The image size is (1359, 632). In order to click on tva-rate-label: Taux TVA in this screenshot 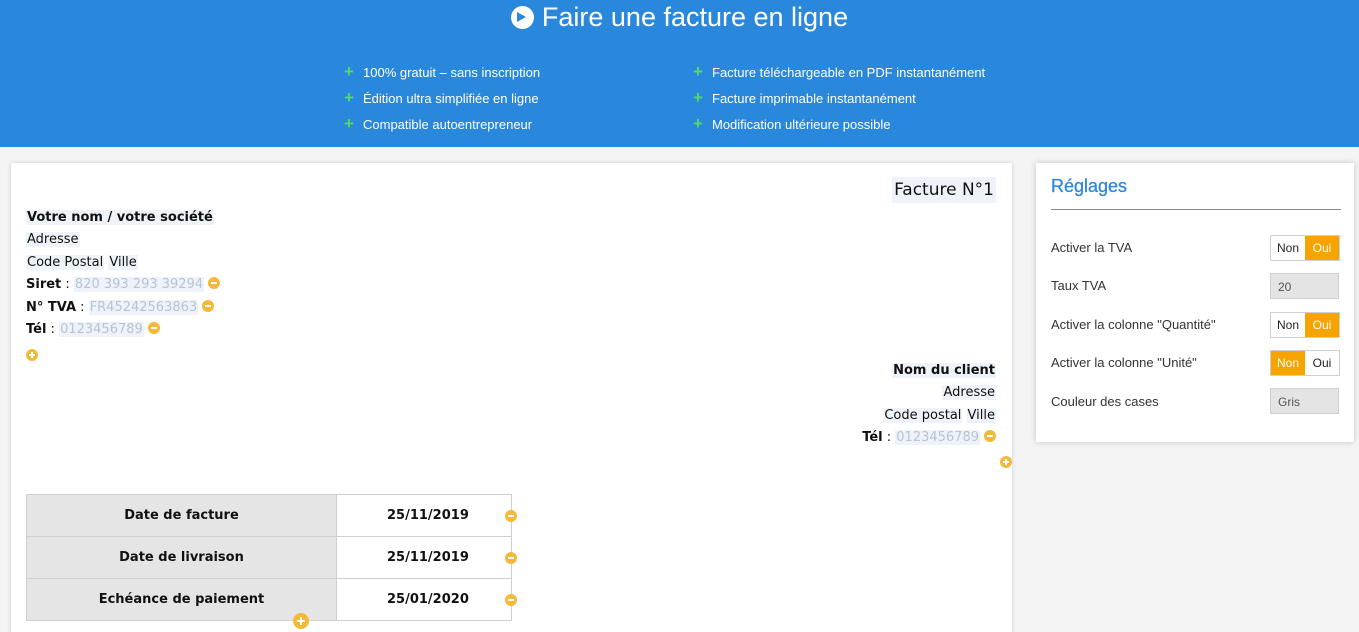, I will do `click(1079, 285)`.